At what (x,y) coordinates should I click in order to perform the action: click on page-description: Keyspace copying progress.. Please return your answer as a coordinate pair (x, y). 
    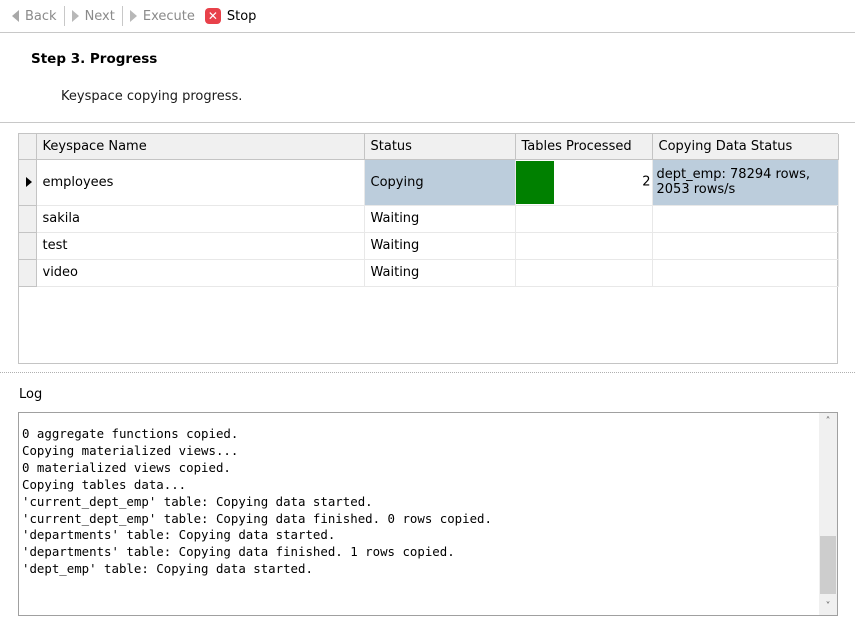
    Looking at the image, I should click on (152, 96).